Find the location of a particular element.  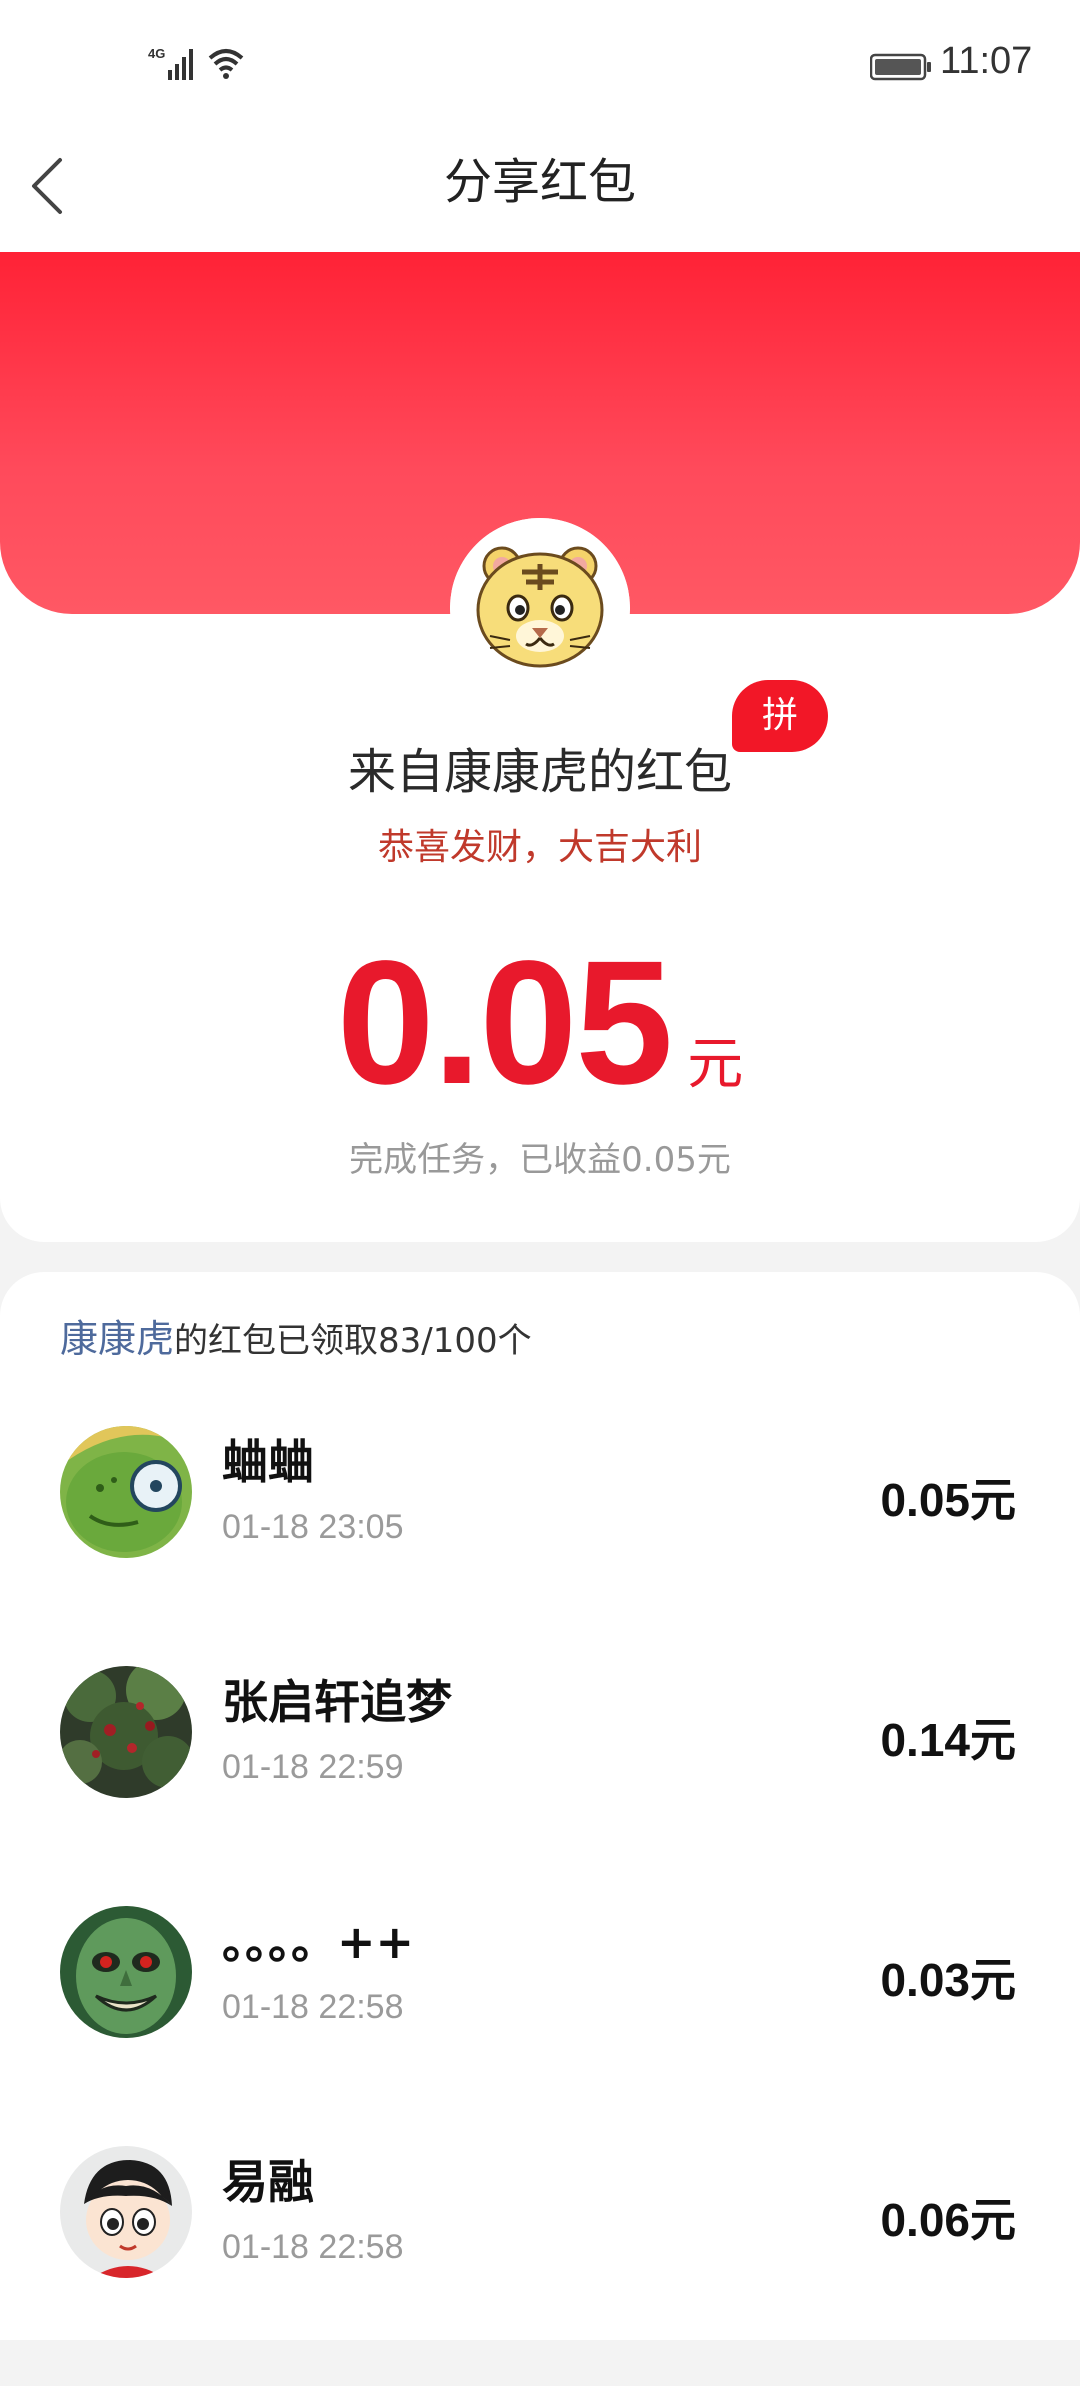

status-bar: 4G 11:07 is located at coordinates (540, 65).